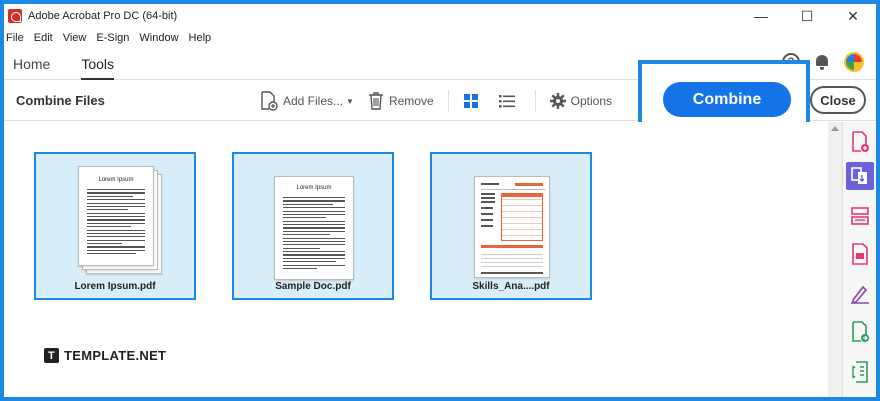  Describe the element at coordinates (727, 99) in the screenshot. I see `combine-button: Combine` at that location.